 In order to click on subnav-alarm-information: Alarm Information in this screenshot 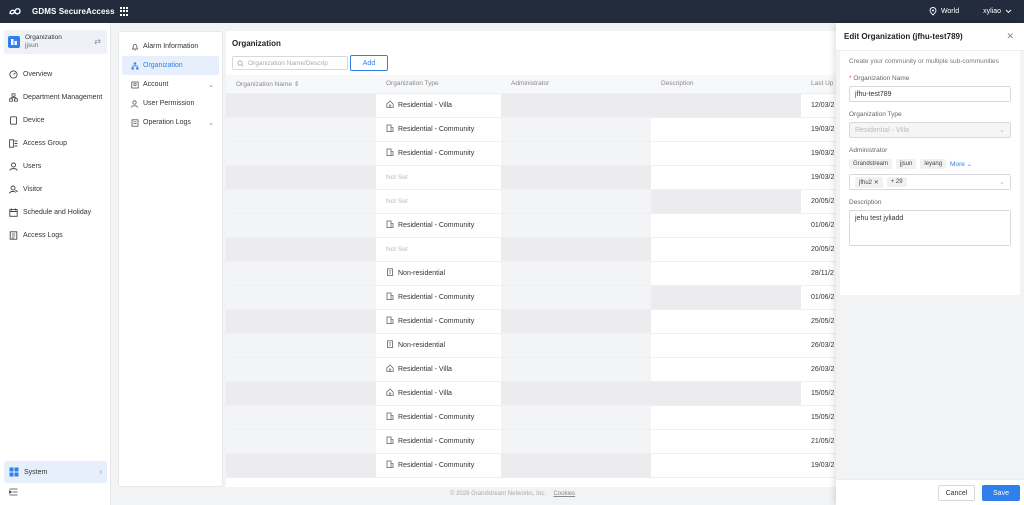, I will do `click(170, 46)`.